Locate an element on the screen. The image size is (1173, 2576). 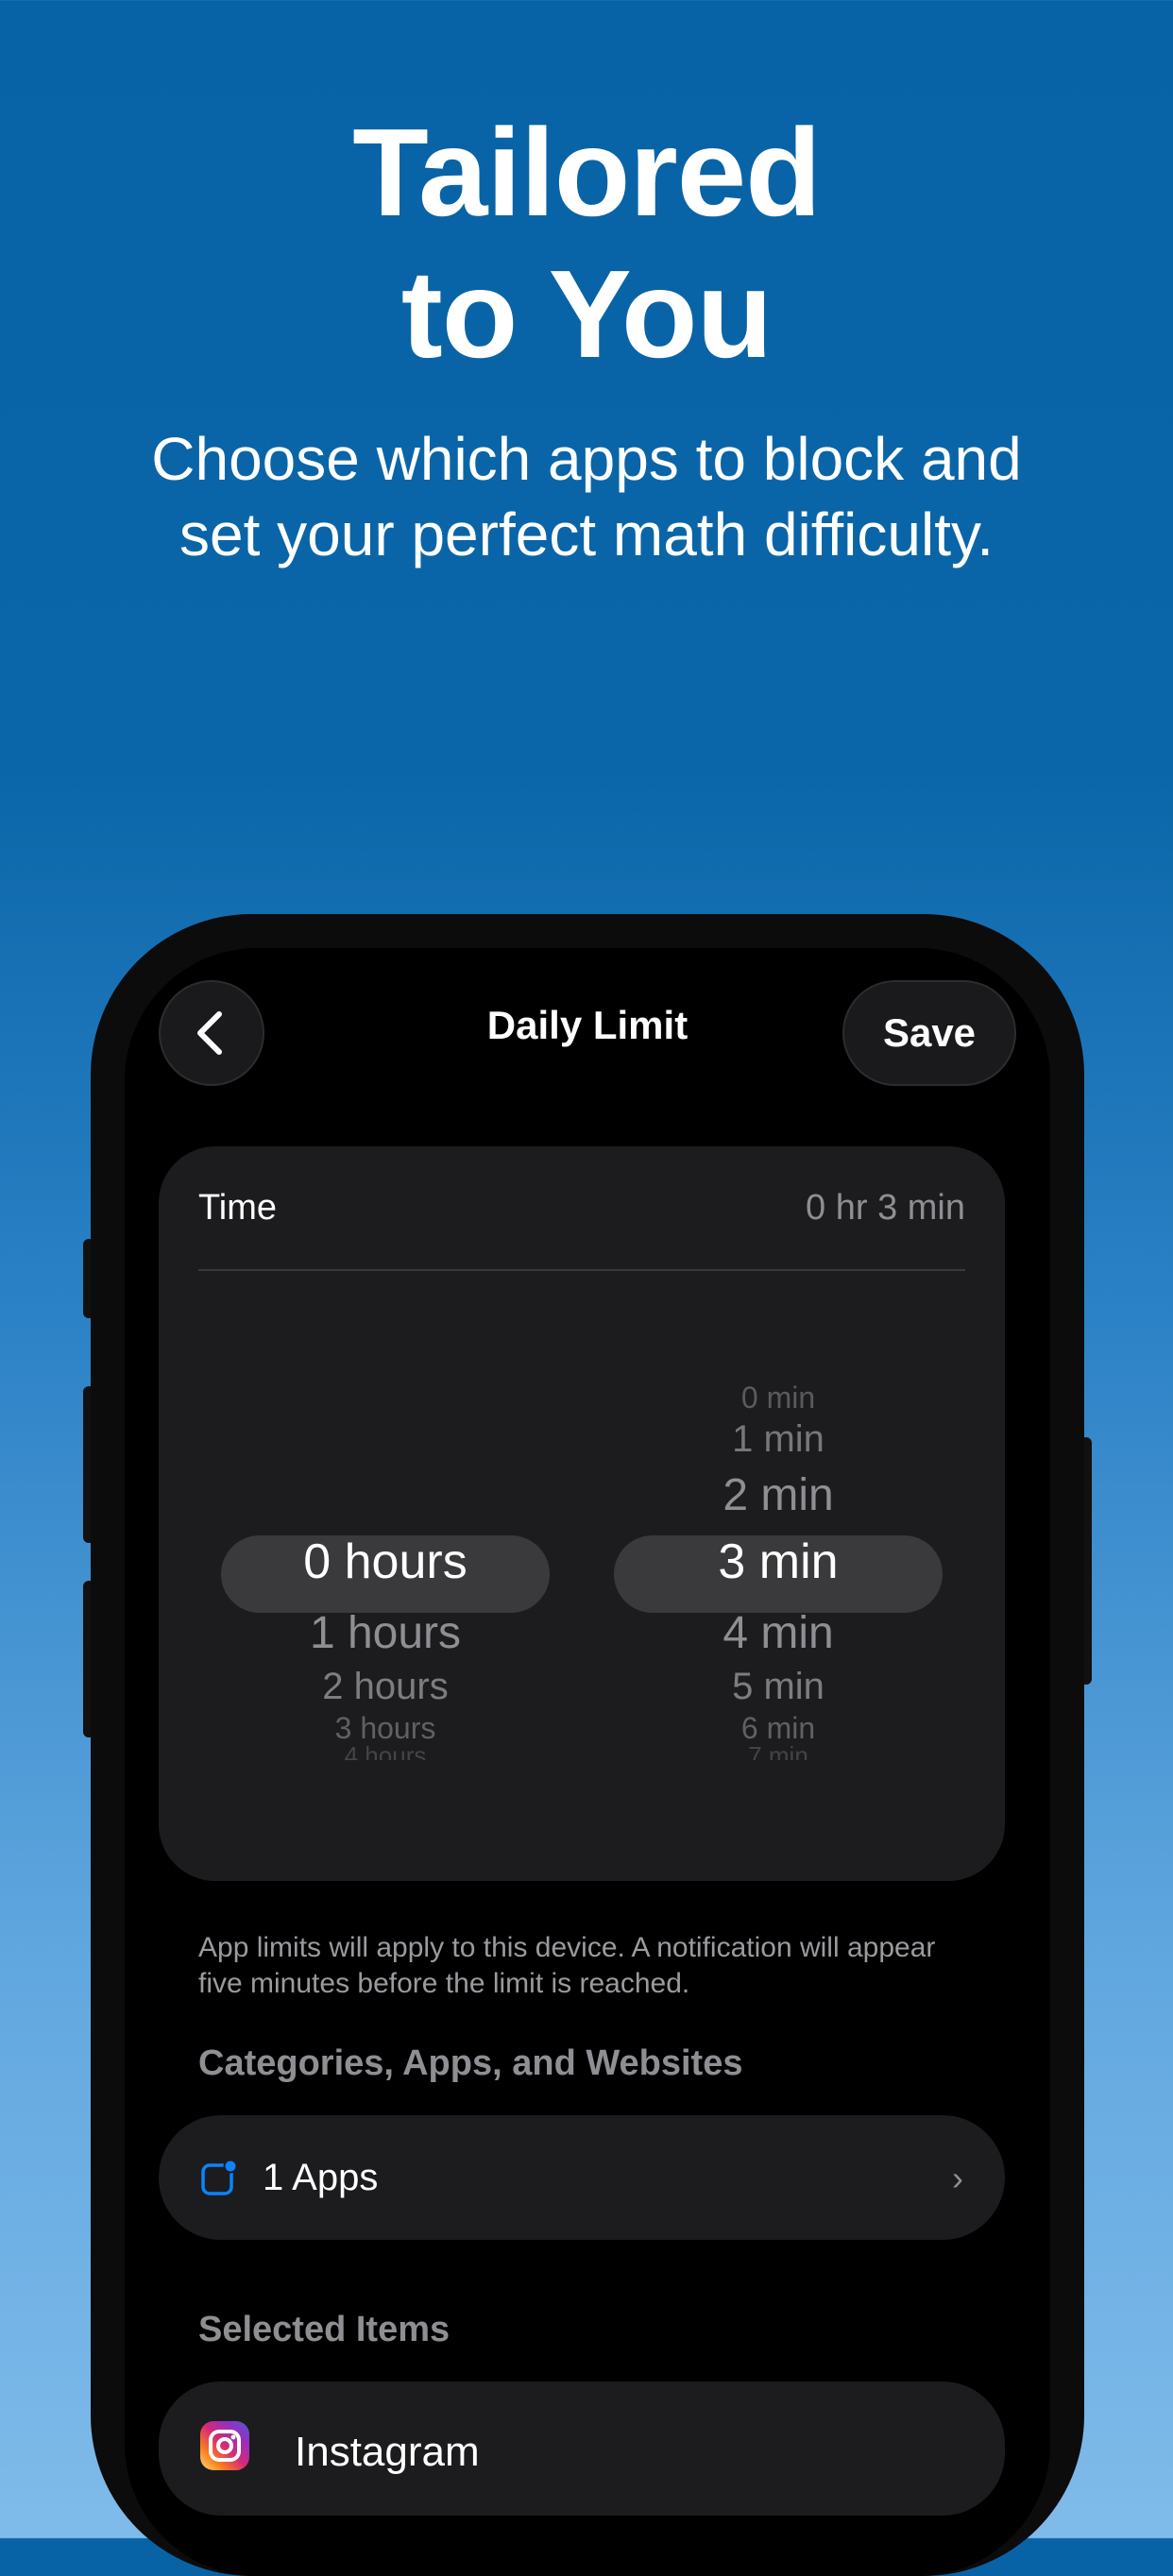
hours-picker-item: 3 hours is located at coordinates (385, 1728).